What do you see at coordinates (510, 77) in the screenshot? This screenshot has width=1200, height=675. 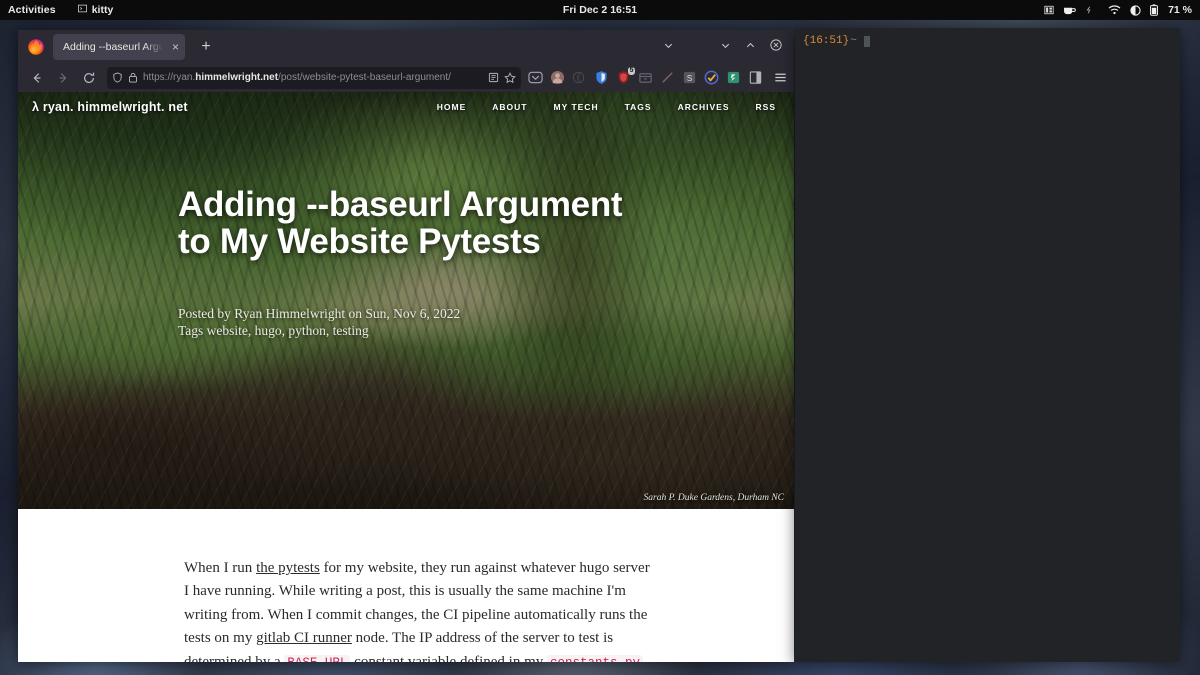 I see `star-icon` at bounding box center [510, 77].